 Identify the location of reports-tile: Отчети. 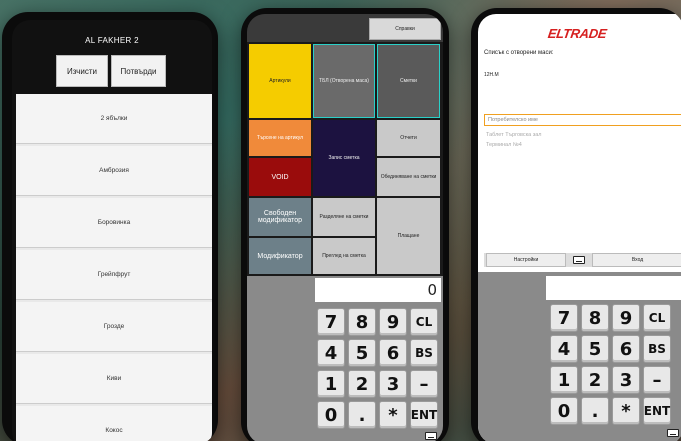
(408, 138).